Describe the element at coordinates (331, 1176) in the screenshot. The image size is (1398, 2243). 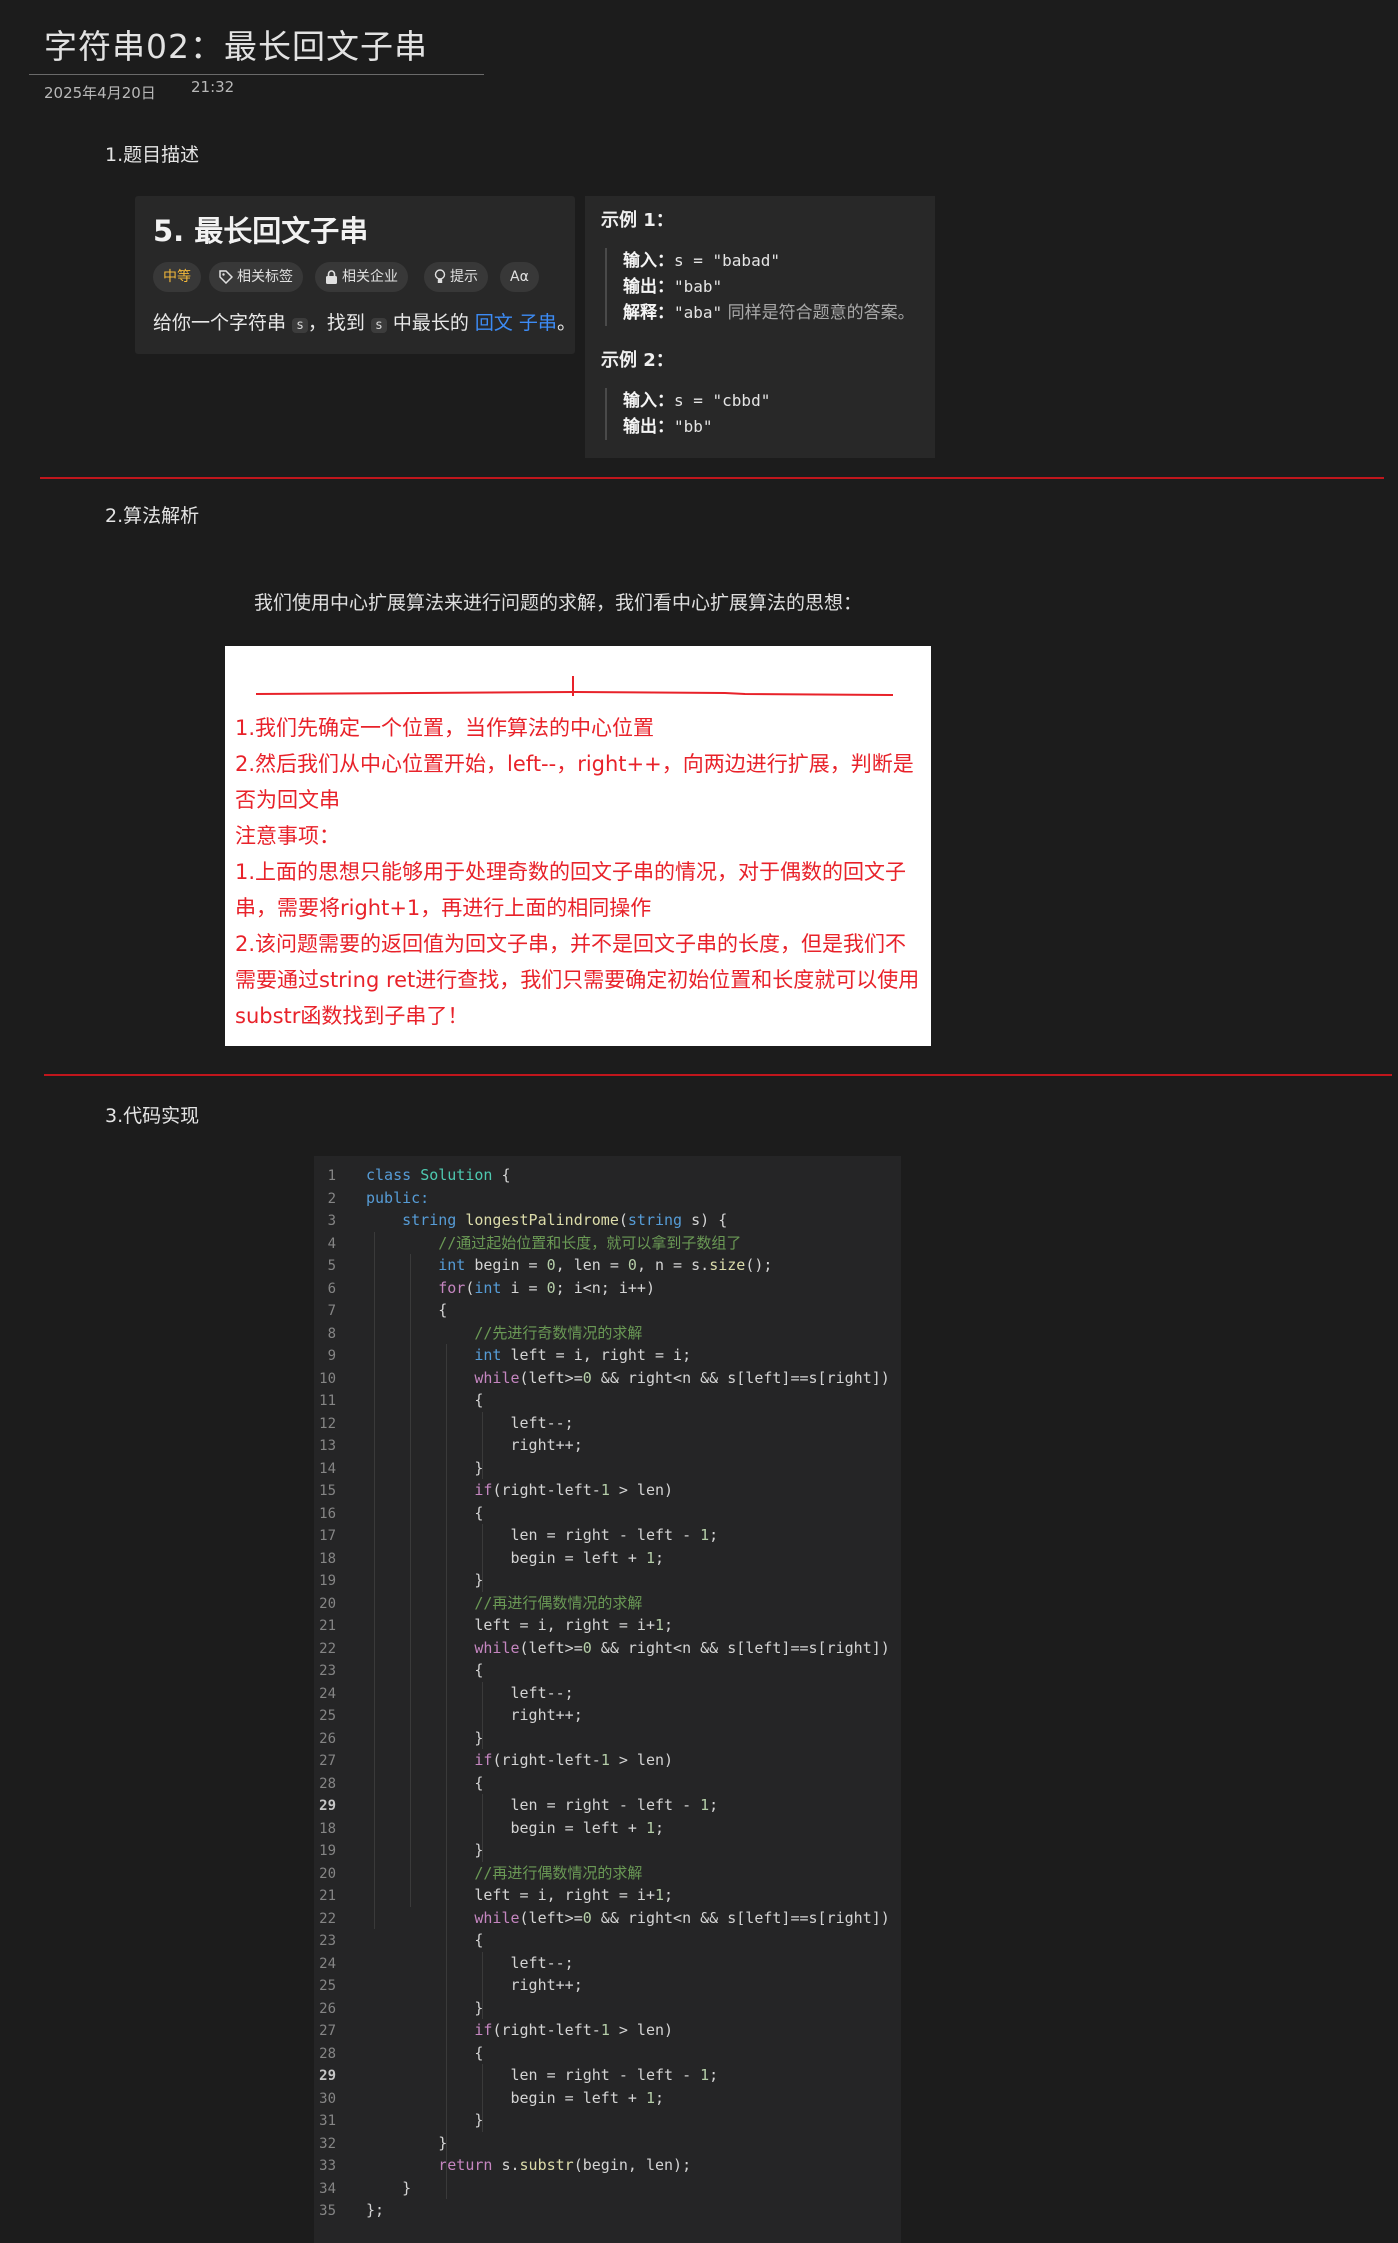
I see `line-number: 1` at that location.